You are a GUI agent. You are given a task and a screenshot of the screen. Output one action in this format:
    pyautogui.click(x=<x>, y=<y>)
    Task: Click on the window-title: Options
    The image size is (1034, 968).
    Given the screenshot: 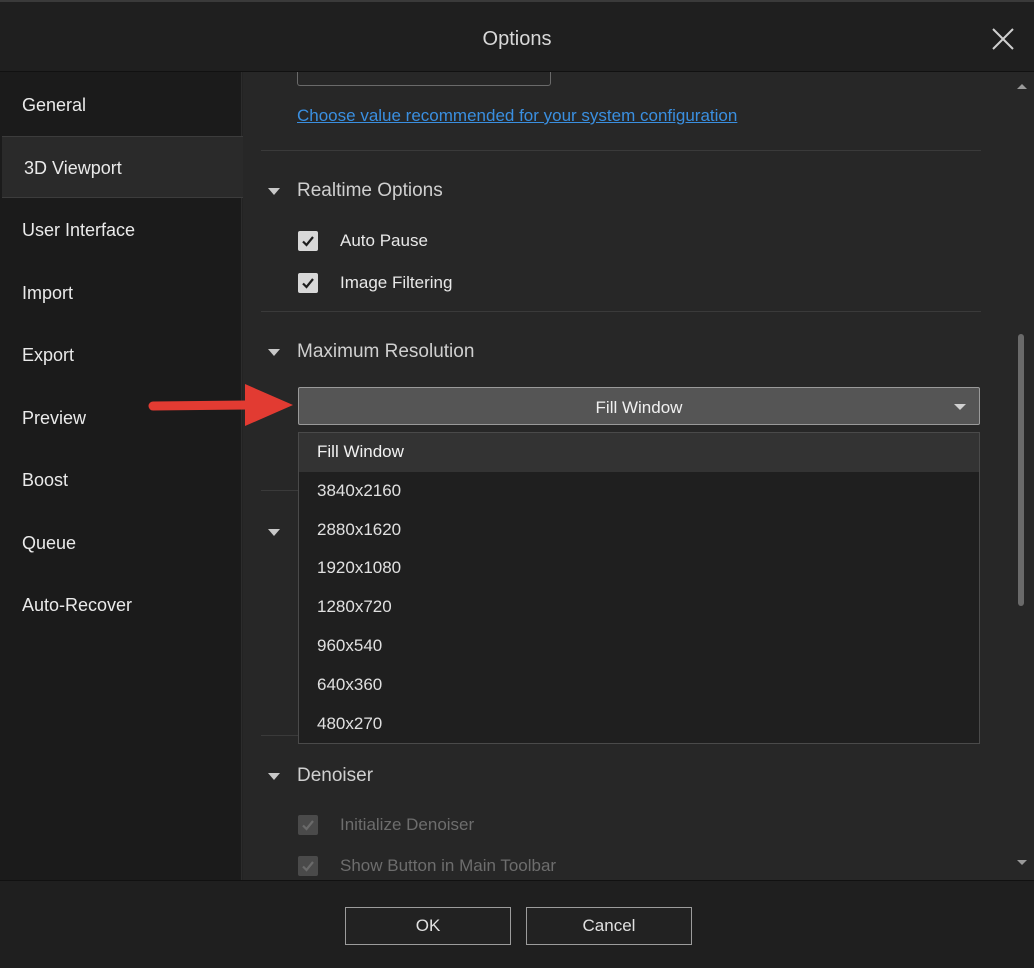 What is the action you would take?
    pyautogui.click(x=517, y=39)
    